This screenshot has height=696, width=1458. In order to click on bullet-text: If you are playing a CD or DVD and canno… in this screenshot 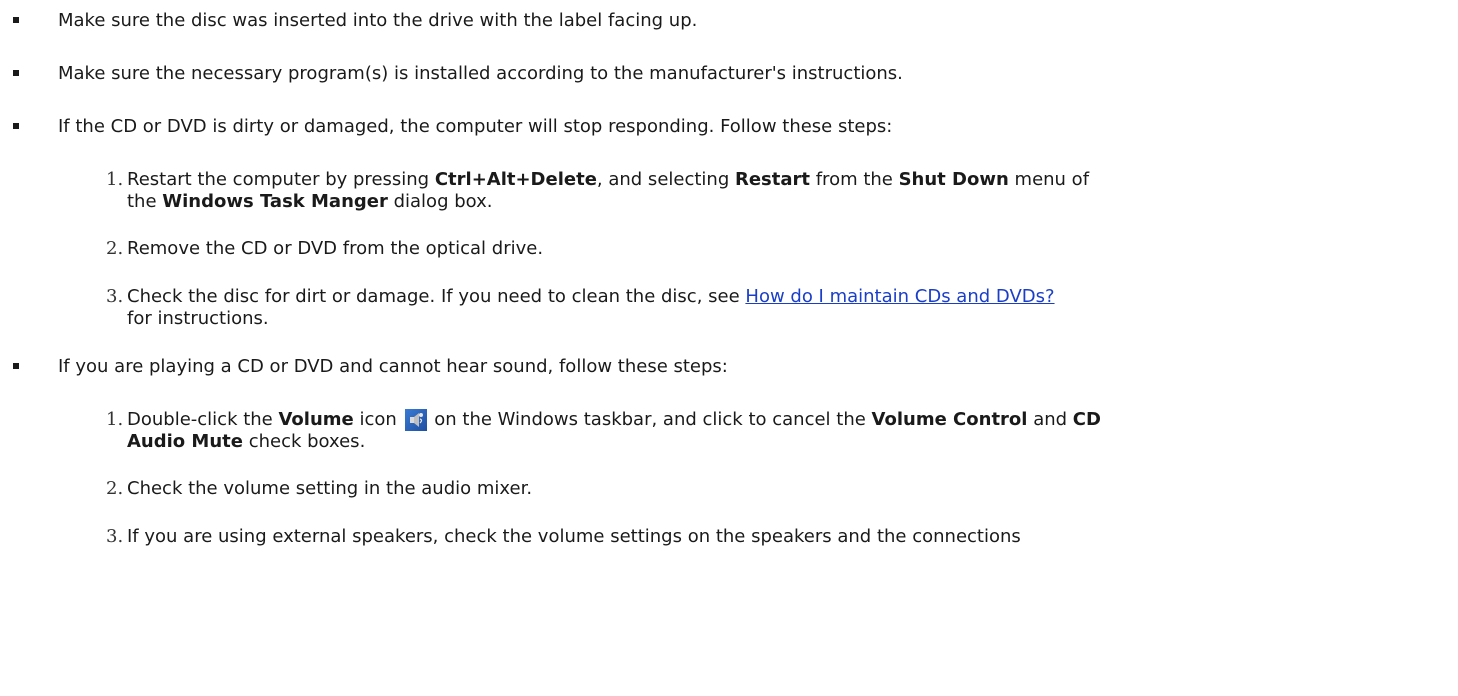, I will do `click(393, 366)`.